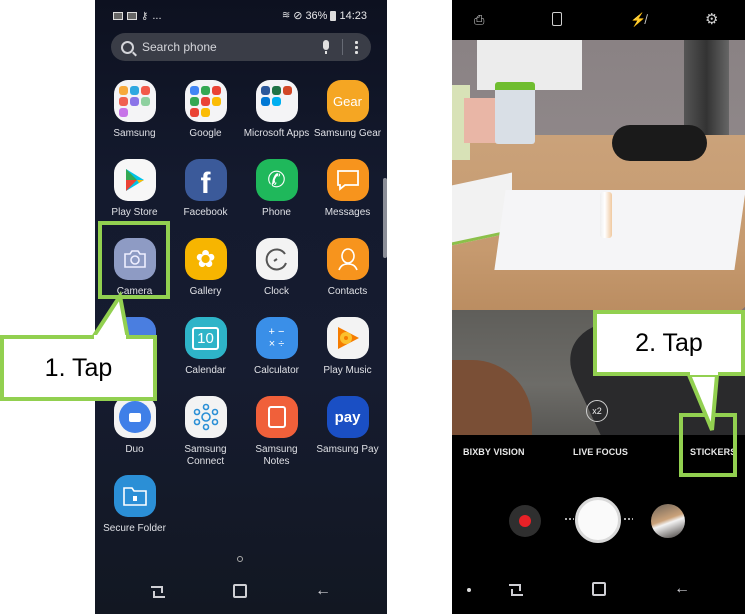 Image resolution: width=745 pixels, height=614 pixels. What do you see at coordinates (347, 417) in the screenshot?
I see `samsung-pay-icon: pay` at bounding box center [347, 417].